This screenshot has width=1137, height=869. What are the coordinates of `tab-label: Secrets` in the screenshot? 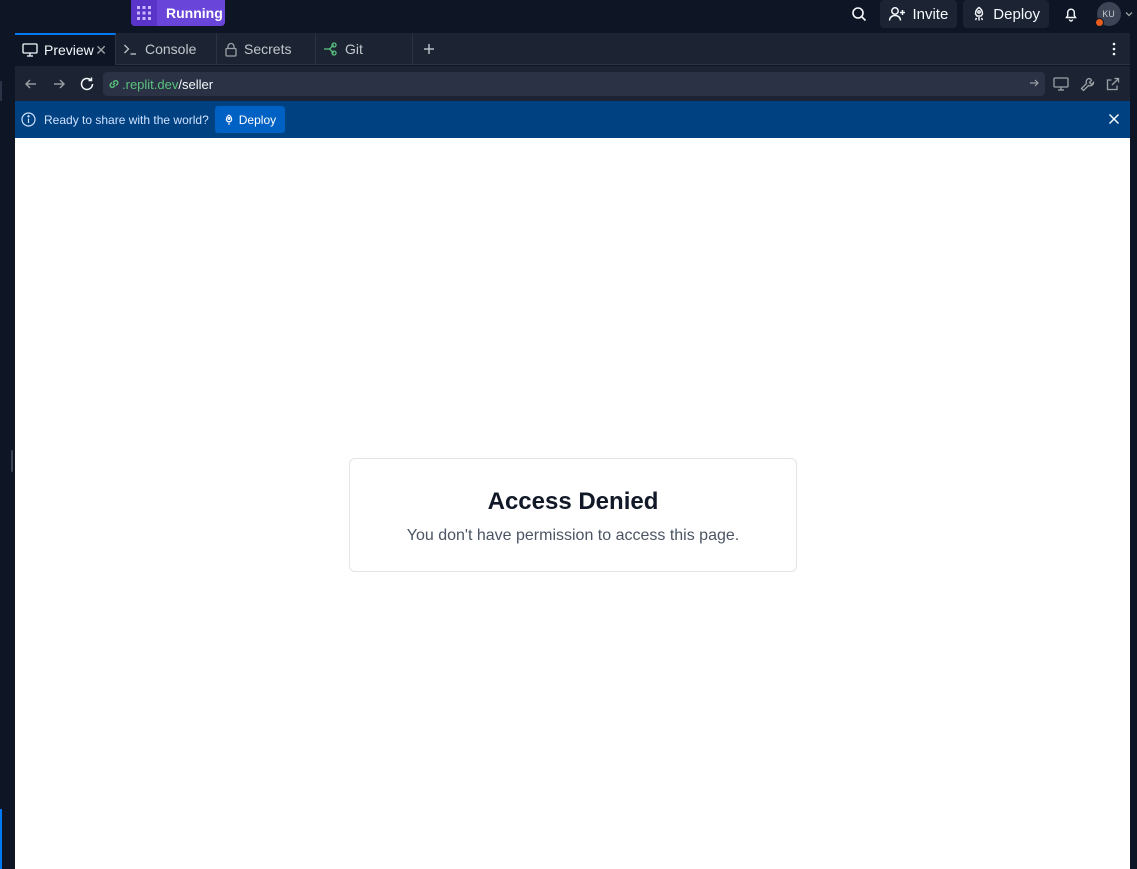 It's located at (268, 49).